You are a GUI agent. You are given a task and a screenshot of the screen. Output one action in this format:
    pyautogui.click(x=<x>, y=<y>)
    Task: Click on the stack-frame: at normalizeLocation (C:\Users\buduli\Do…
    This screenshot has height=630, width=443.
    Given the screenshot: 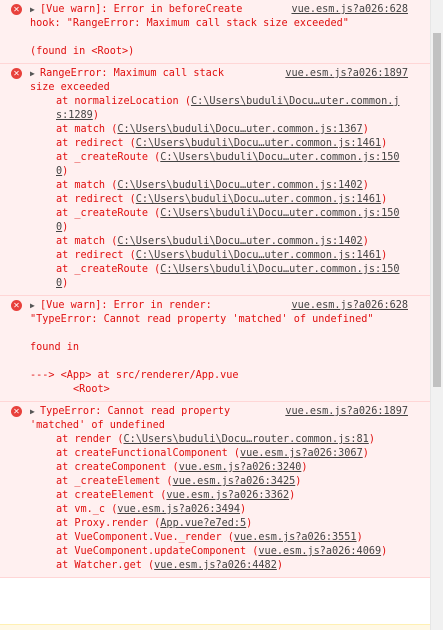 What is the action you would take?
    pyautogui.click(x=228, y=108)
    